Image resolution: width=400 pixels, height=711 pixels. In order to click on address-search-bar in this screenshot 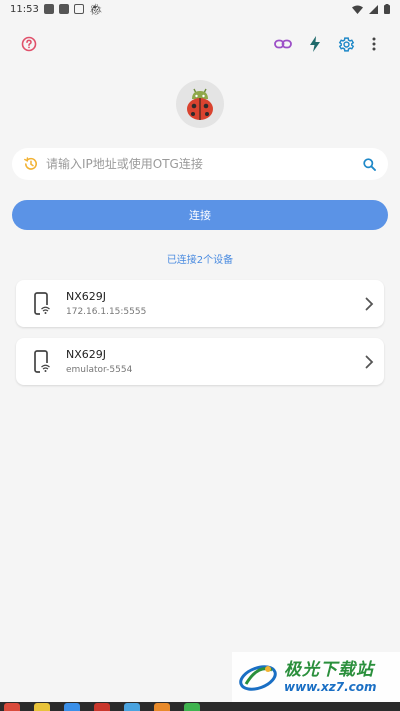, I will do `click(200, 164)`.